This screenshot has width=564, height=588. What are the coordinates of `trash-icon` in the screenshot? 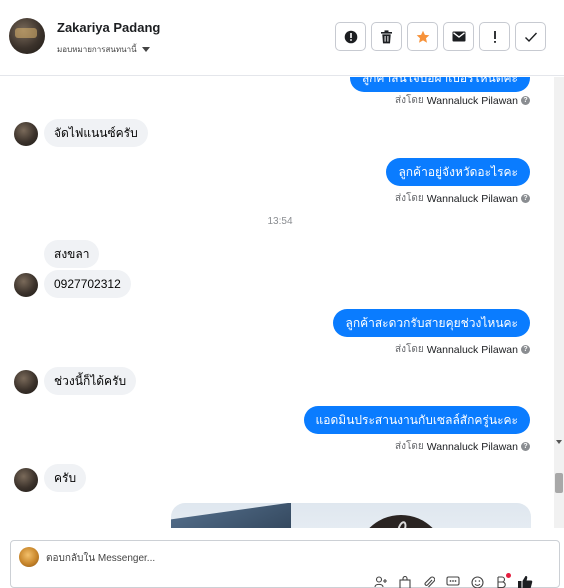 It's located at (386, 36).